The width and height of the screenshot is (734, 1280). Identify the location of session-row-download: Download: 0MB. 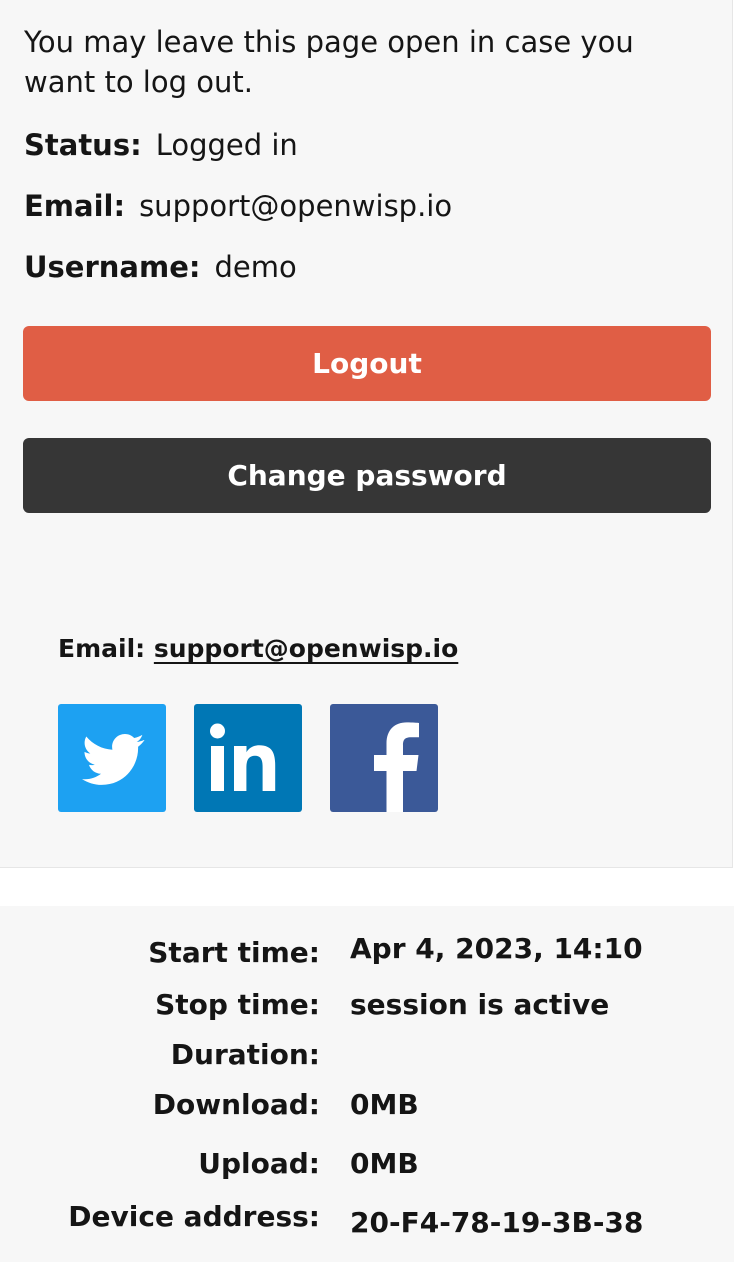
(367, 1108).